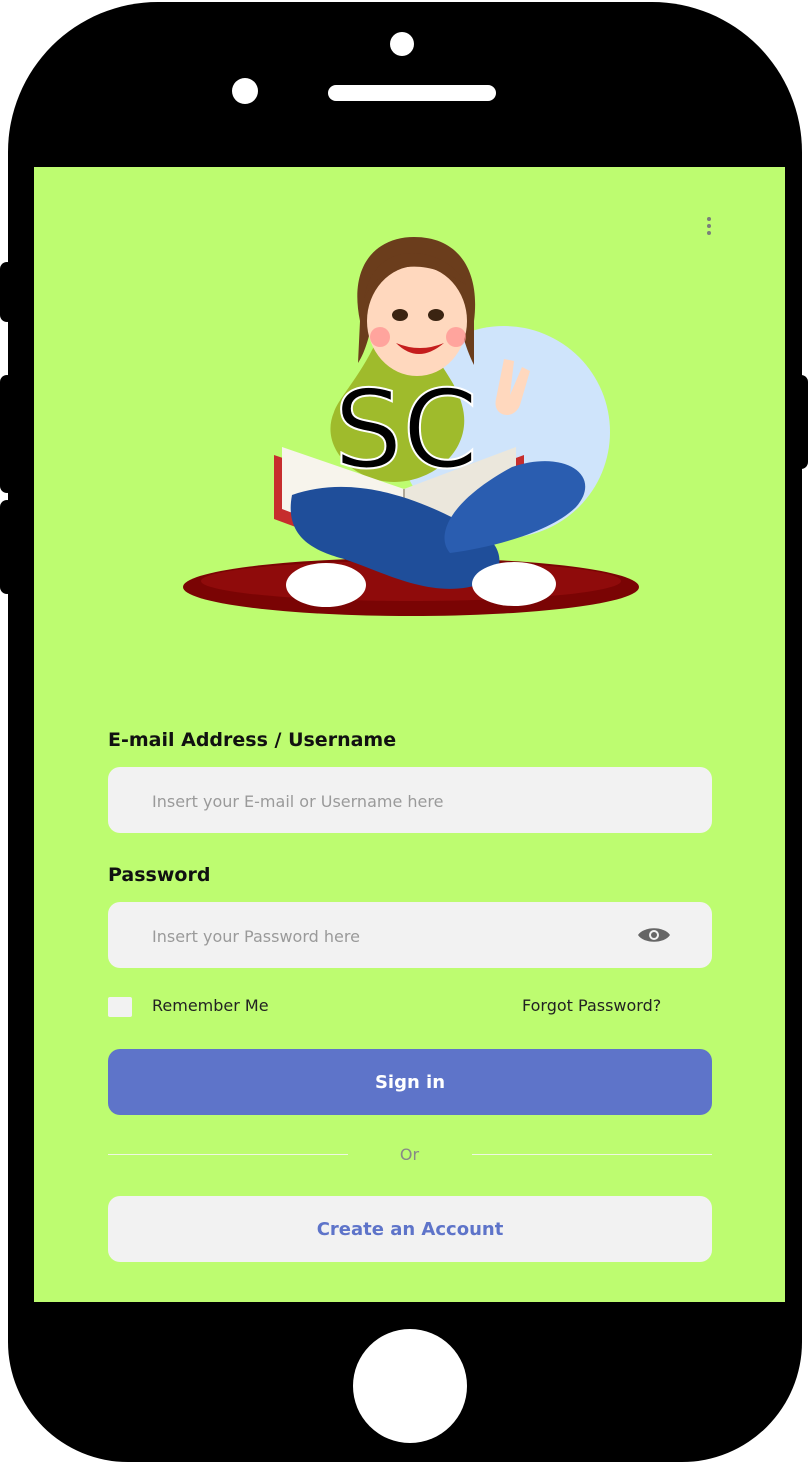 The height and width of the screenshot is (1465, 808). I want to click on girl-reading-illustration: SC, so click(411, 426).